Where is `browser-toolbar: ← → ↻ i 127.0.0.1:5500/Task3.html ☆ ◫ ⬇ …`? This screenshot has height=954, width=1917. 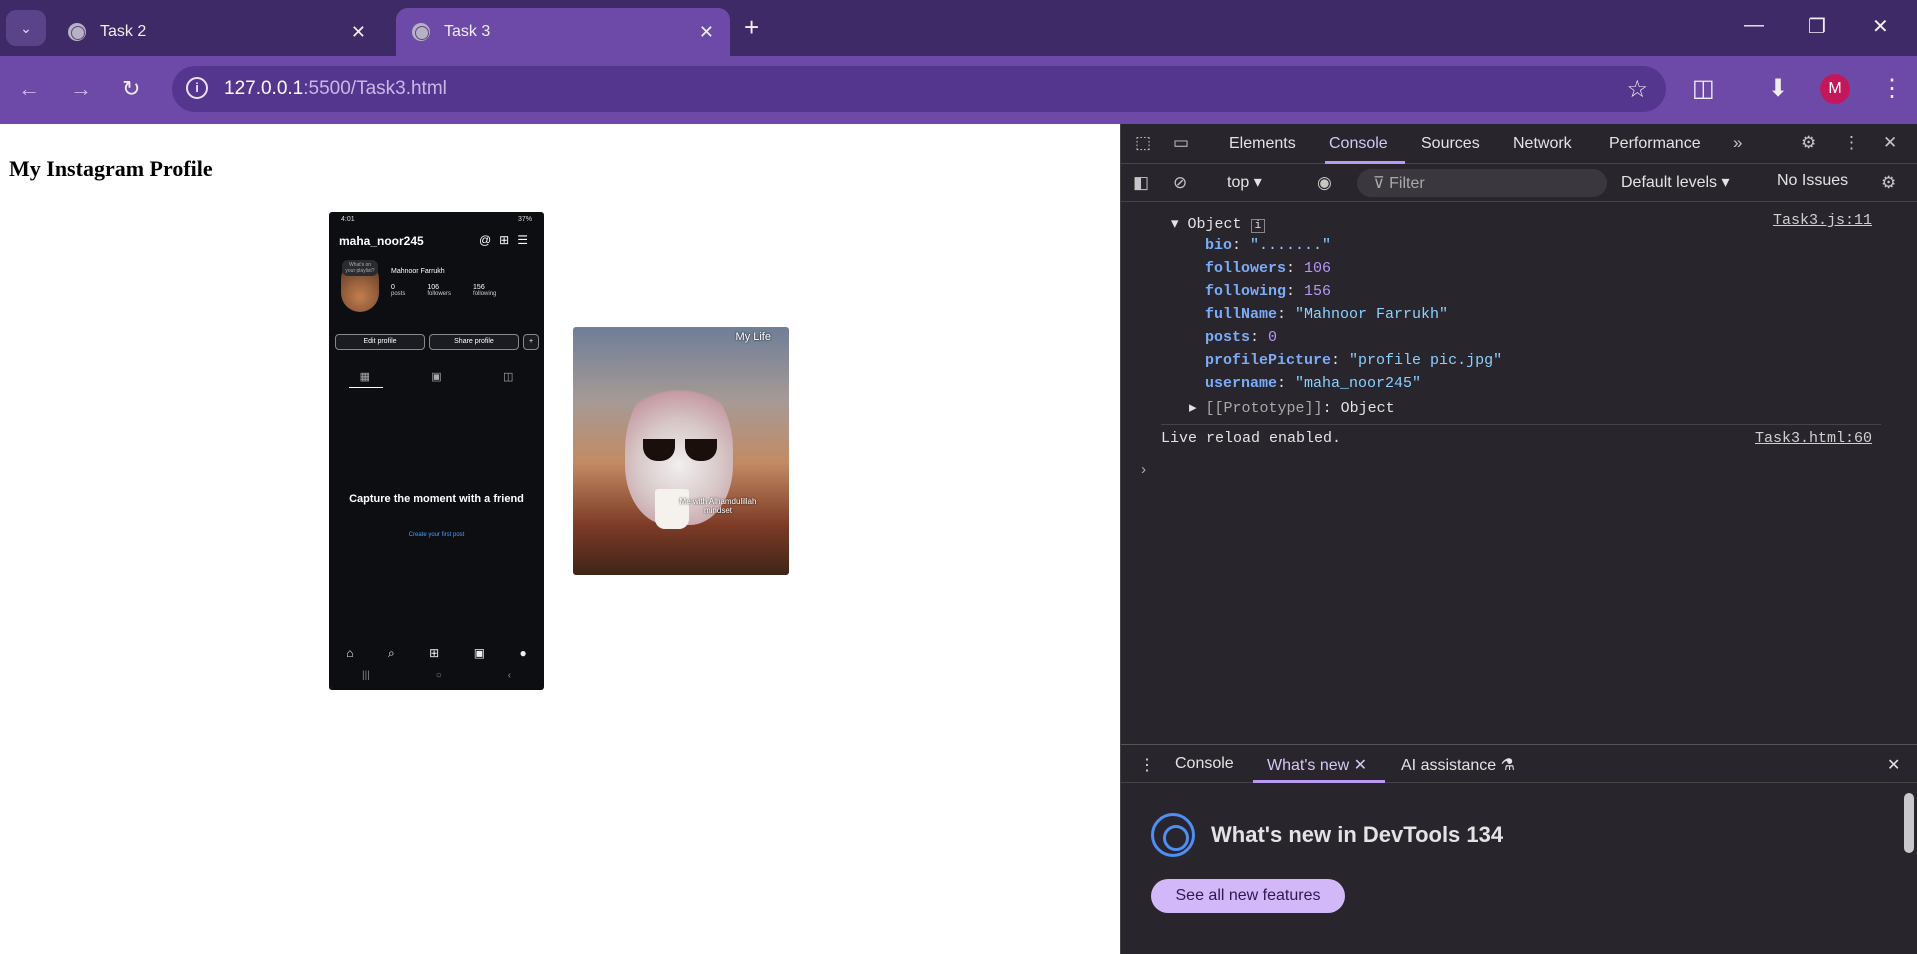 browser-toolbar: ← → ↻ i 127.0.0.1:5500/Task3.html ☆ ◫ ⬇ … is located at coordinates (958, 90).